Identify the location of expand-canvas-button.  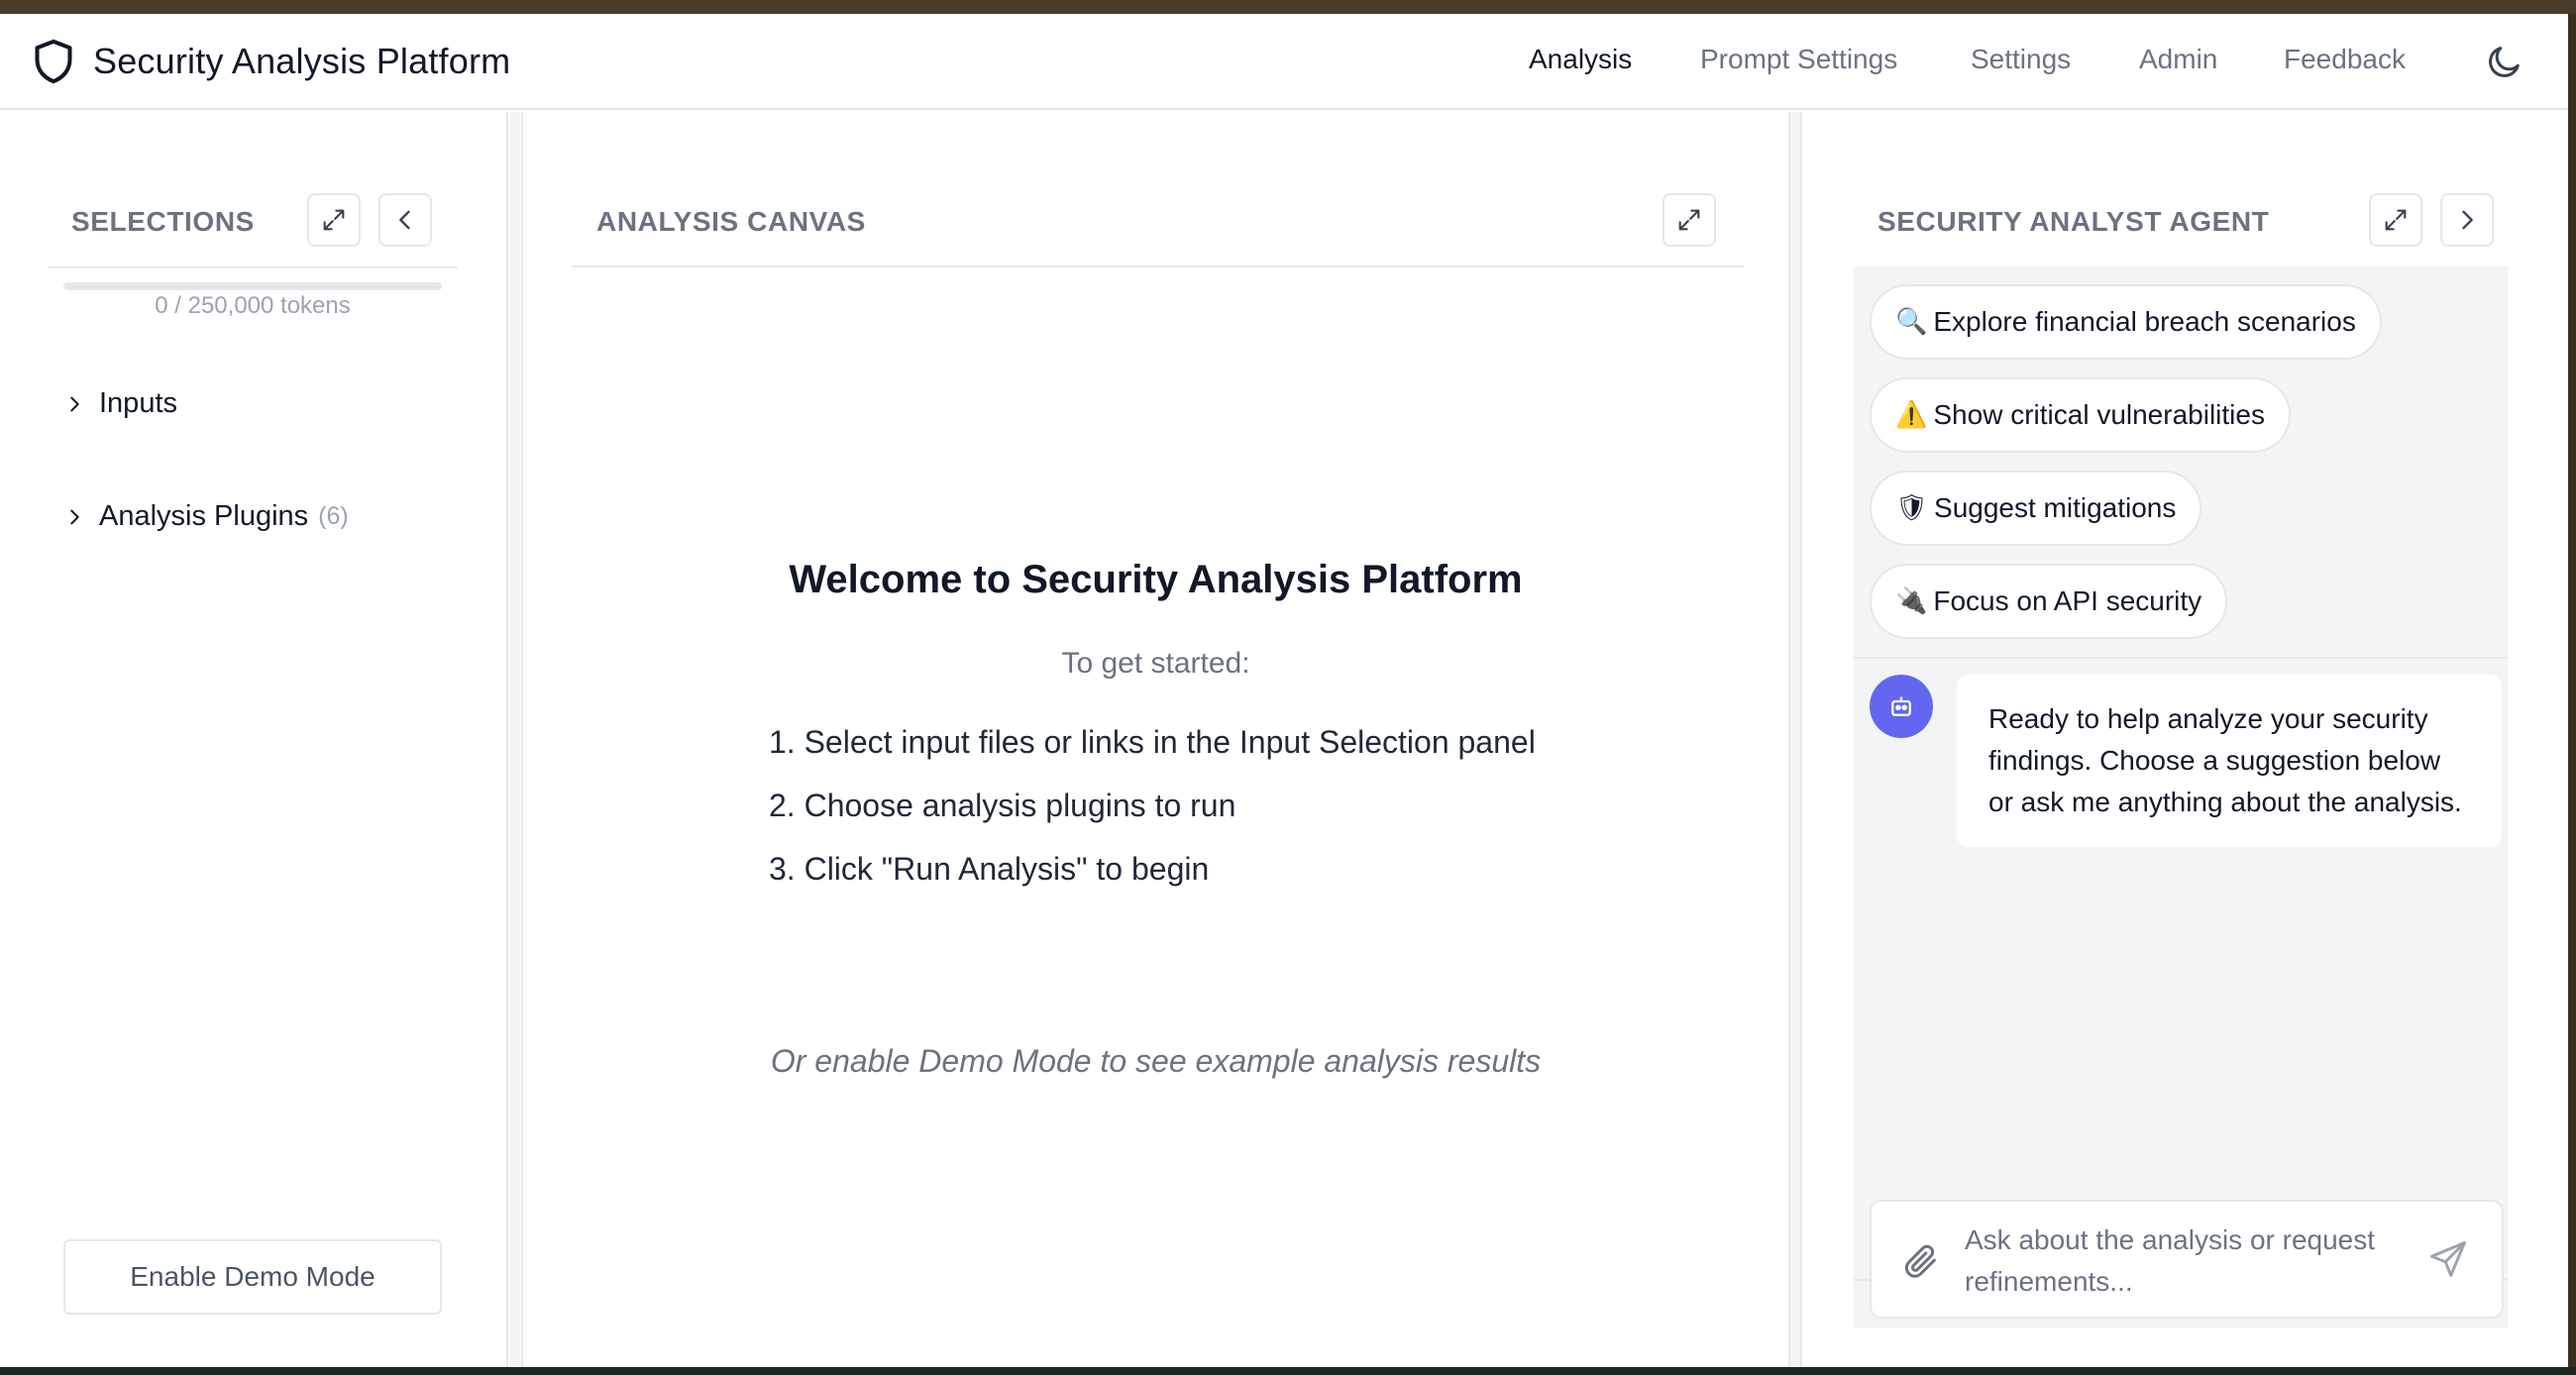
(1690, 220).